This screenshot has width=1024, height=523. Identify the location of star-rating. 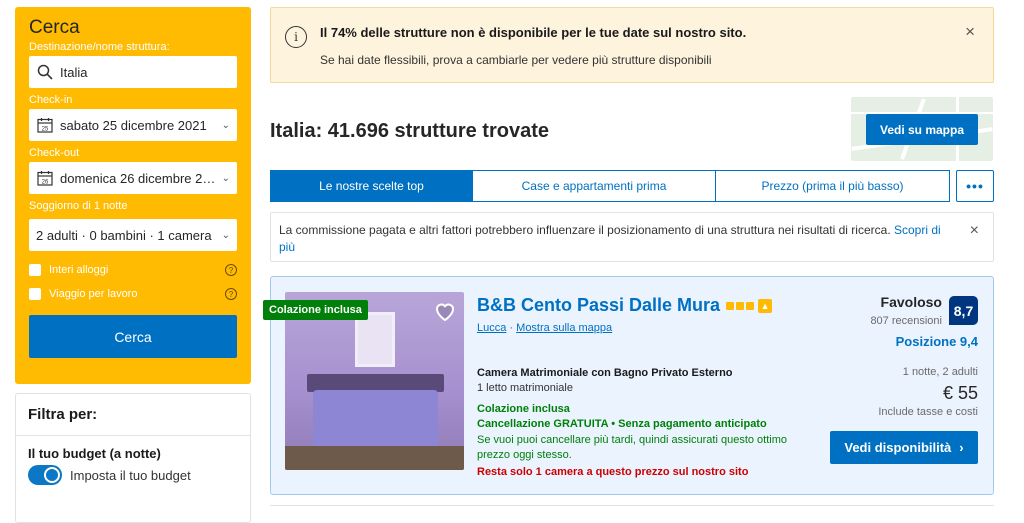
(740, 305).